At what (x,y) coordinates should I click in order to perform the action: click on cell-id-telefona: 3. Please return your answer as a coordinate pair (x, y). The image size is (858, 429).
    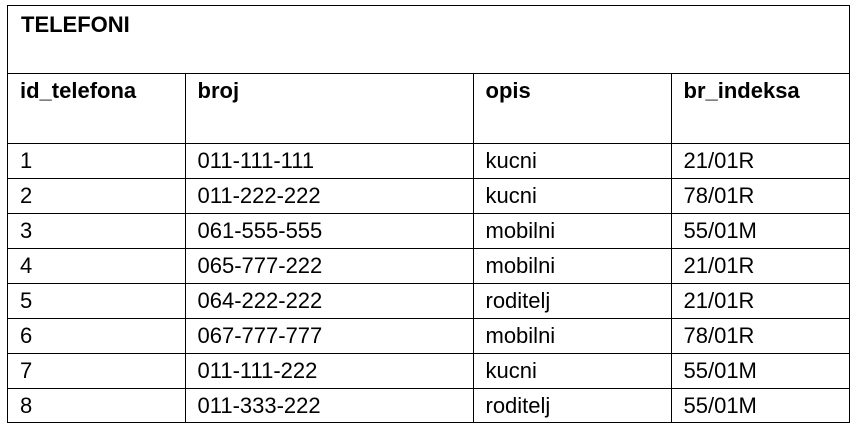
    Looking at the image, I should click on (96, 231).